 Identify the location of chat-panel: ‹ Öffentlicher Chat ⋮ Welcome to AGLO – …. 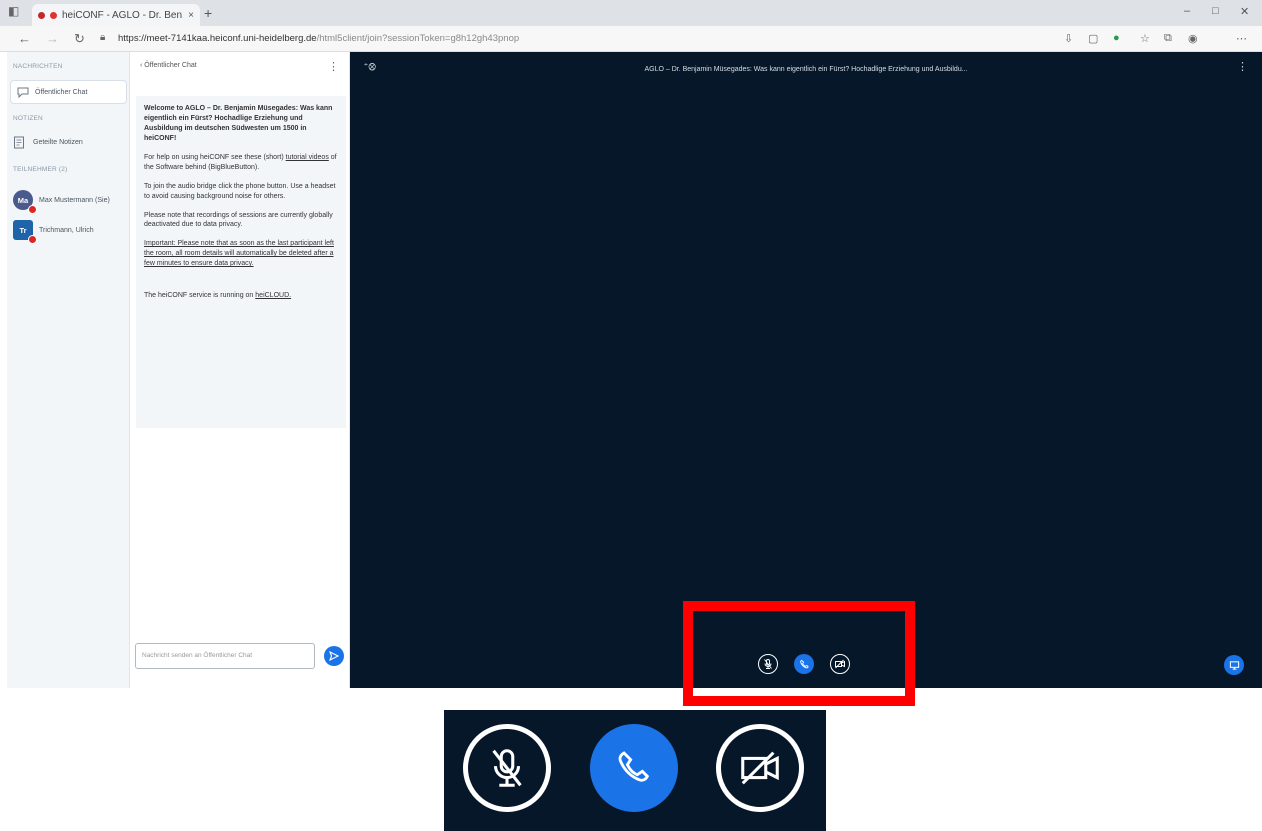
(240, 370).